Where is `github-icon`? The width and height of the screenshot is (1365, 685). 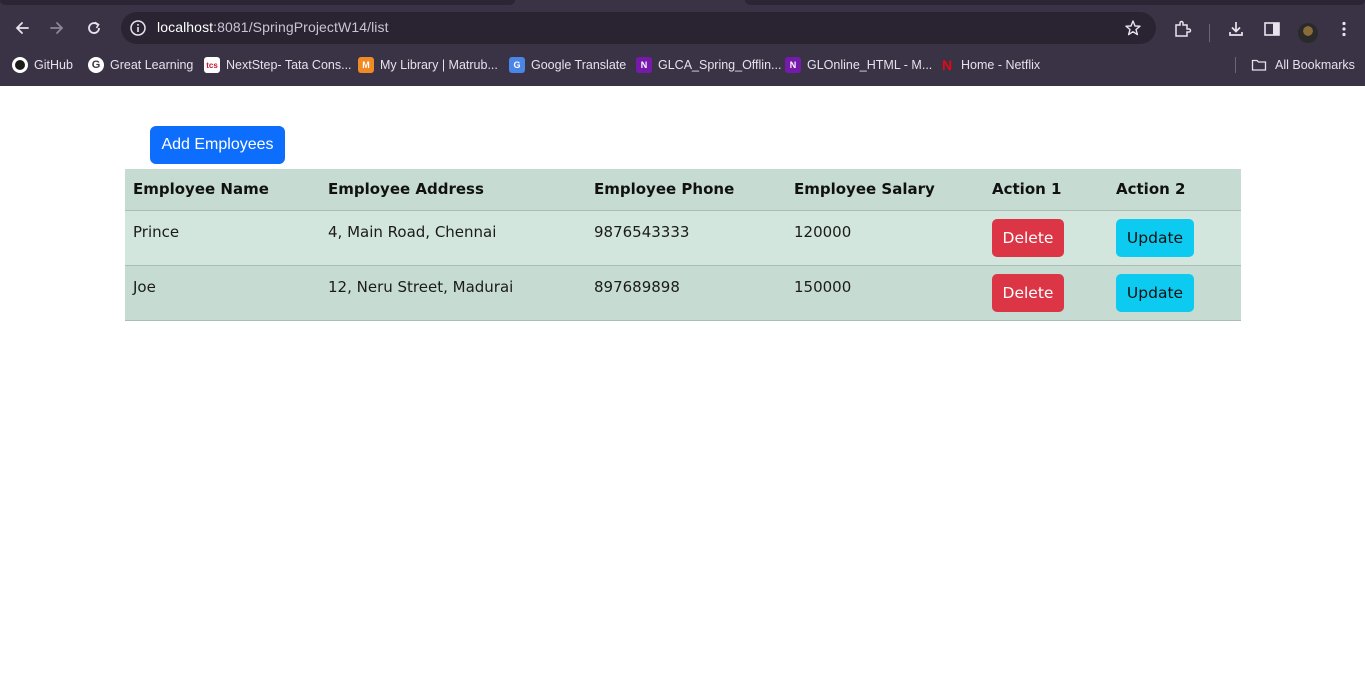 github-icon is located at coordinates (20, 65).